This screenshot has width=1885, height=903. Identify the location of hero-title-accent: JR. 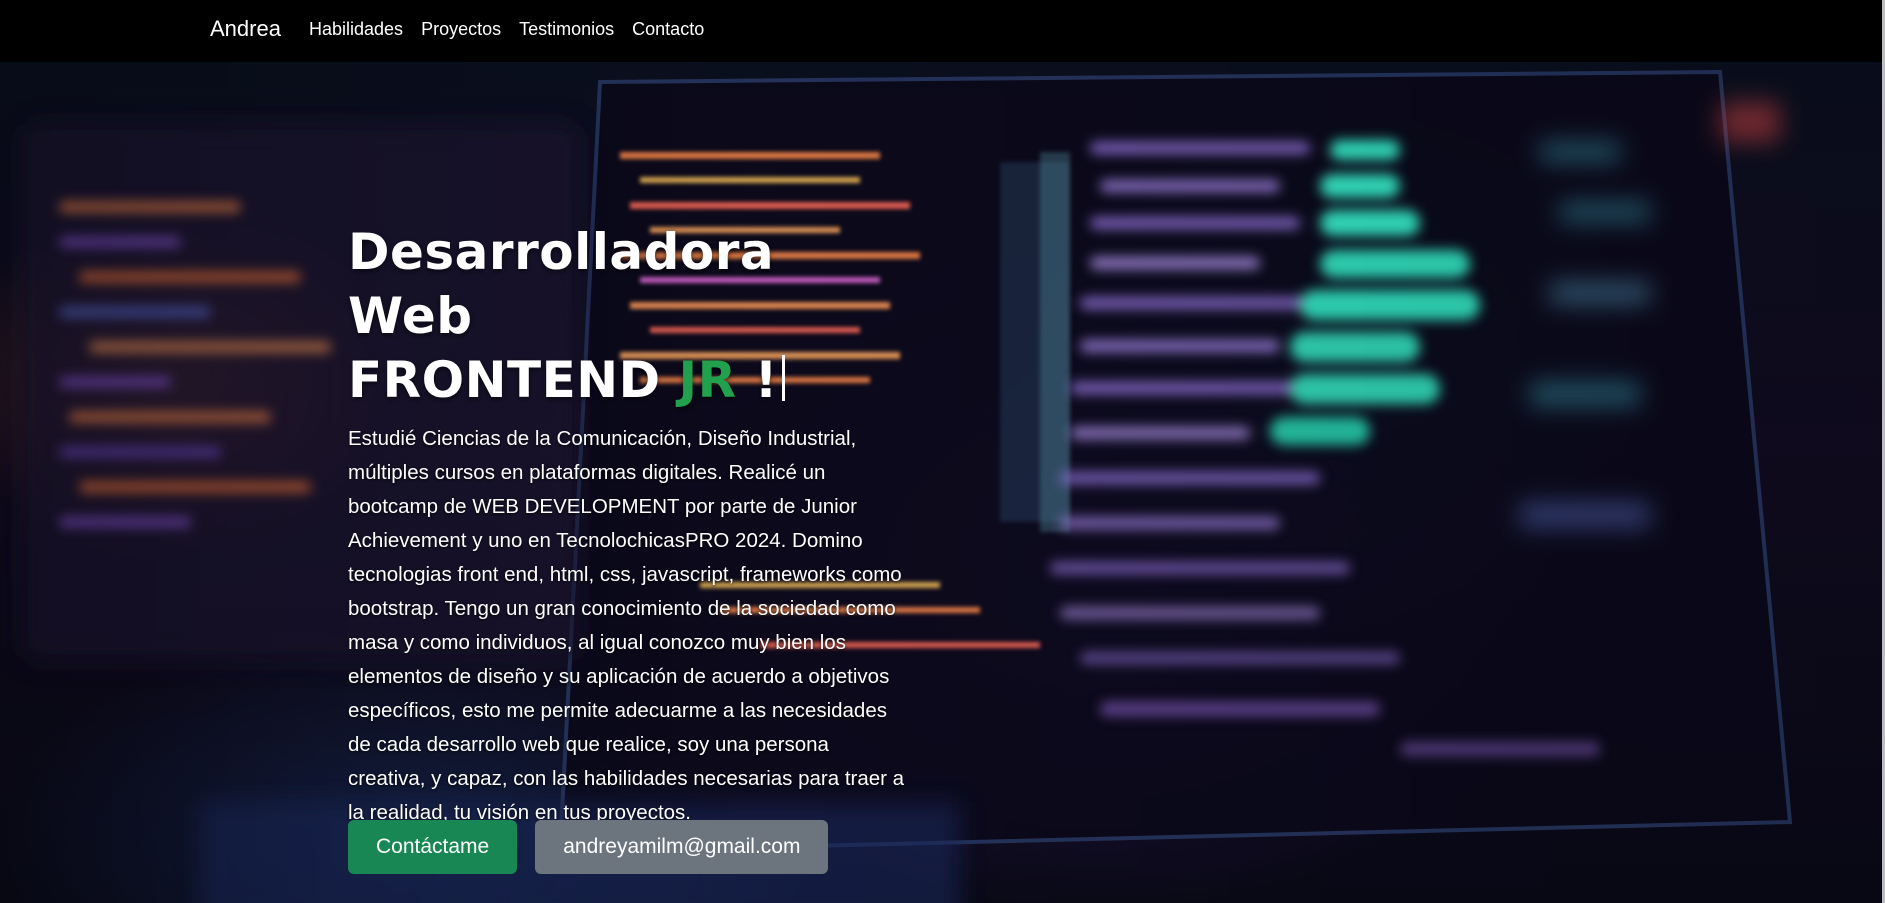
(707, 380).